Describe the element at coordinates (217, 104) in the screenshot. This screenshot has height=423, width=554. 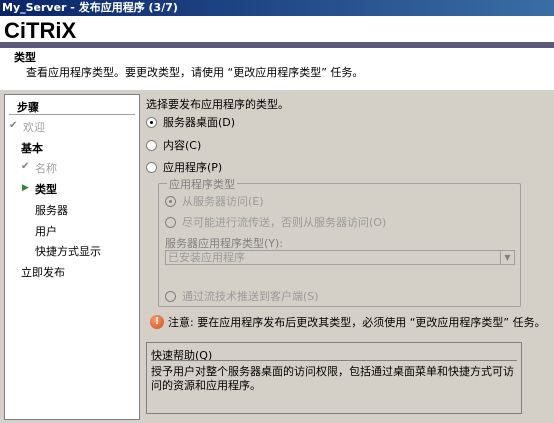
I see `instruction-text: 选择要发布应用程序的类型。` at that location.